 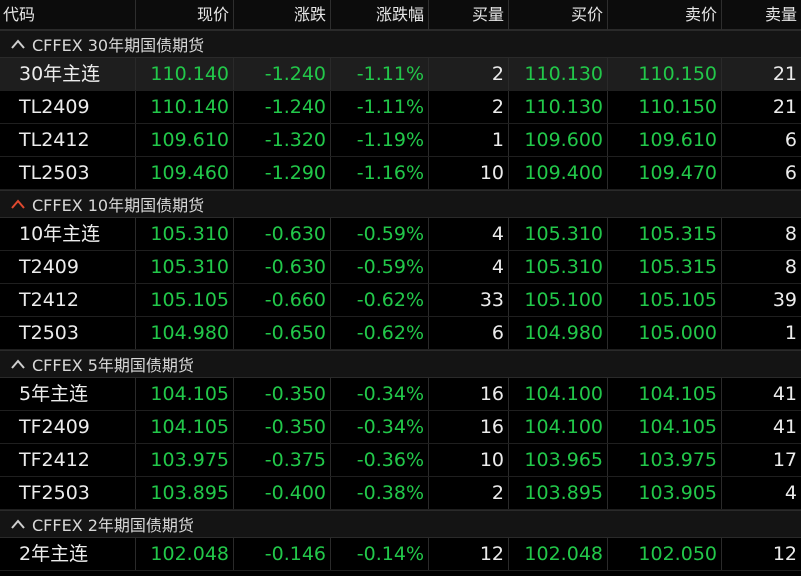 I want to click on group-header: CFFEX 10年期国债期货, so click(x=400, y=204).